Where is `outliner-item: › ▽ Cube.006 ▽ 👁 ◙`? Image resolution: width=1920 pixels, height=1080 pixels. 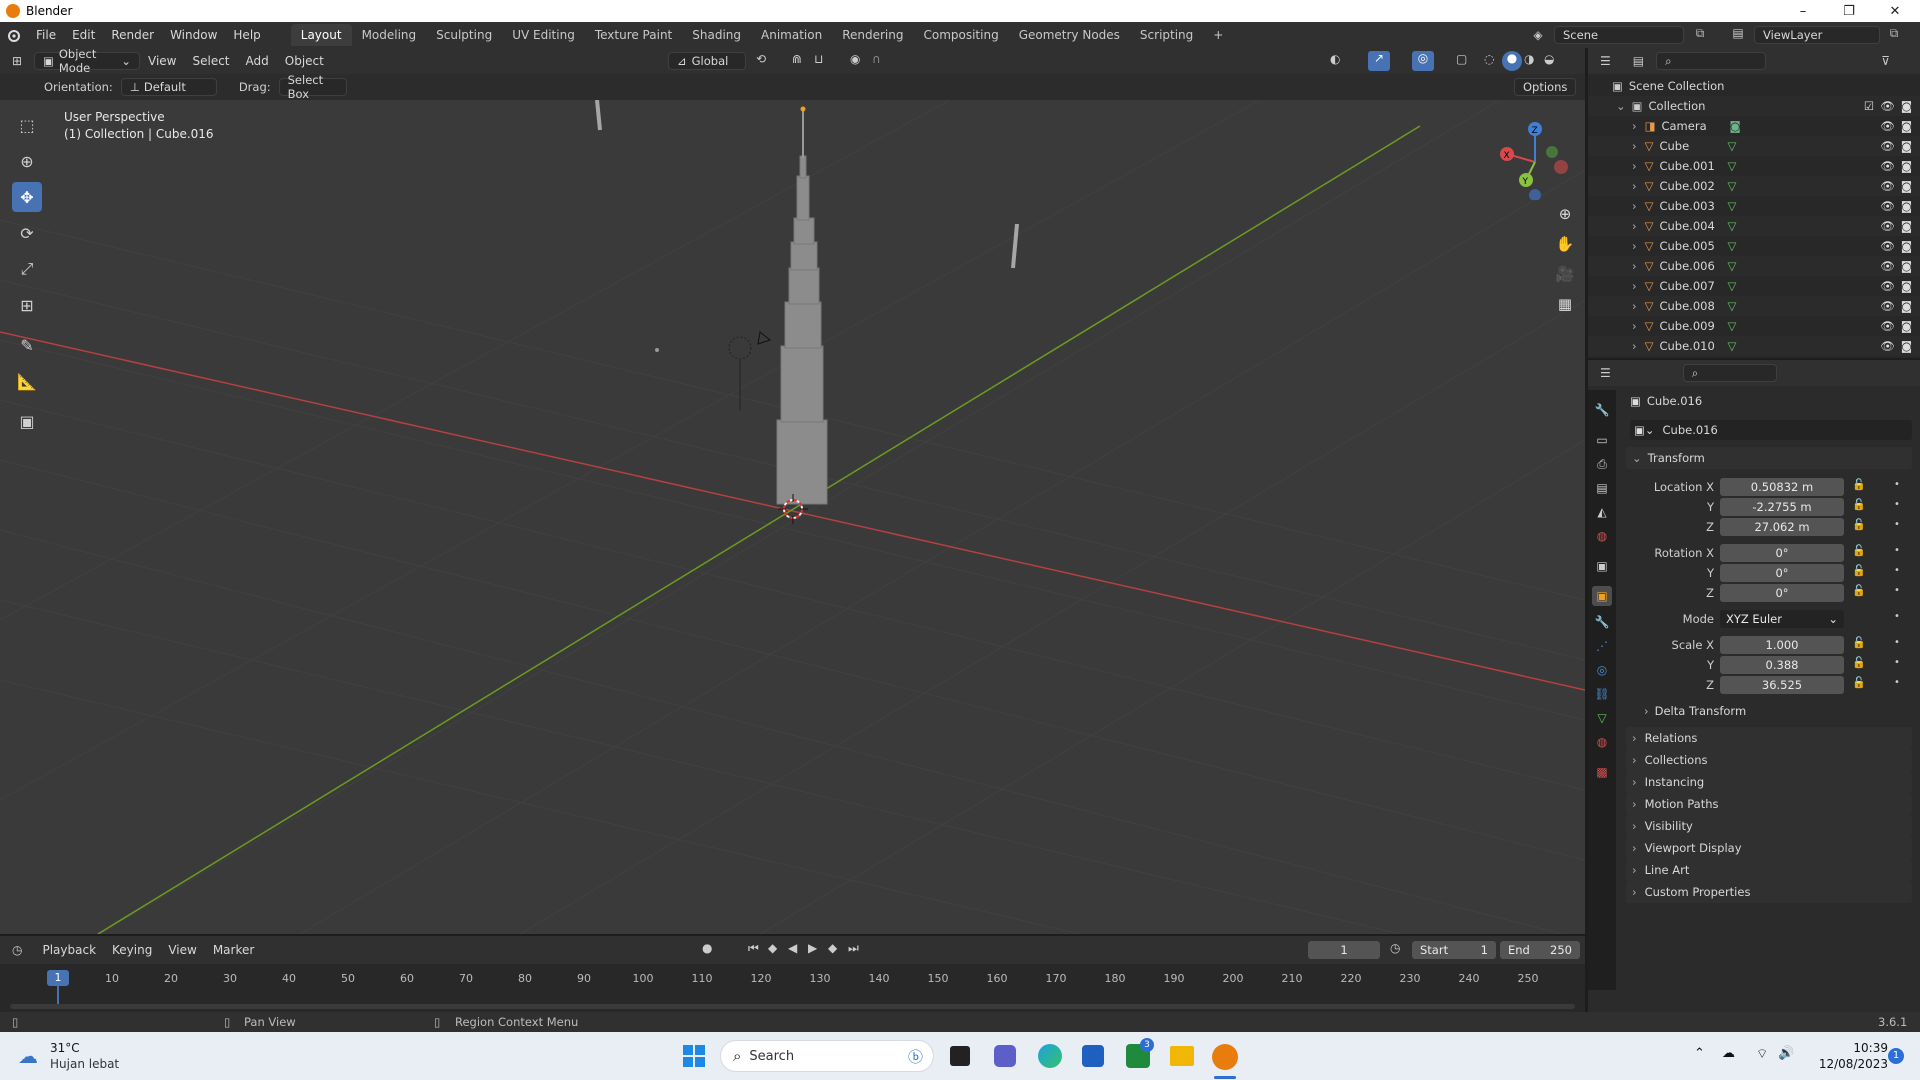 outliner-item: › ▽ Cube.006 ▽ 👁 ◙ is located at coordinates (1754, 266).